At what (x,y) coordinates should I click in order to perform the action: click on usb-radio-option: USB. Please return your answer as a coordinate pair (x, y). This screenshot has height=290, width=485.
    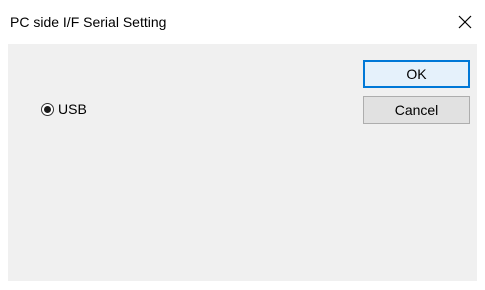
    Looking at the image, I should click on (64, 109).